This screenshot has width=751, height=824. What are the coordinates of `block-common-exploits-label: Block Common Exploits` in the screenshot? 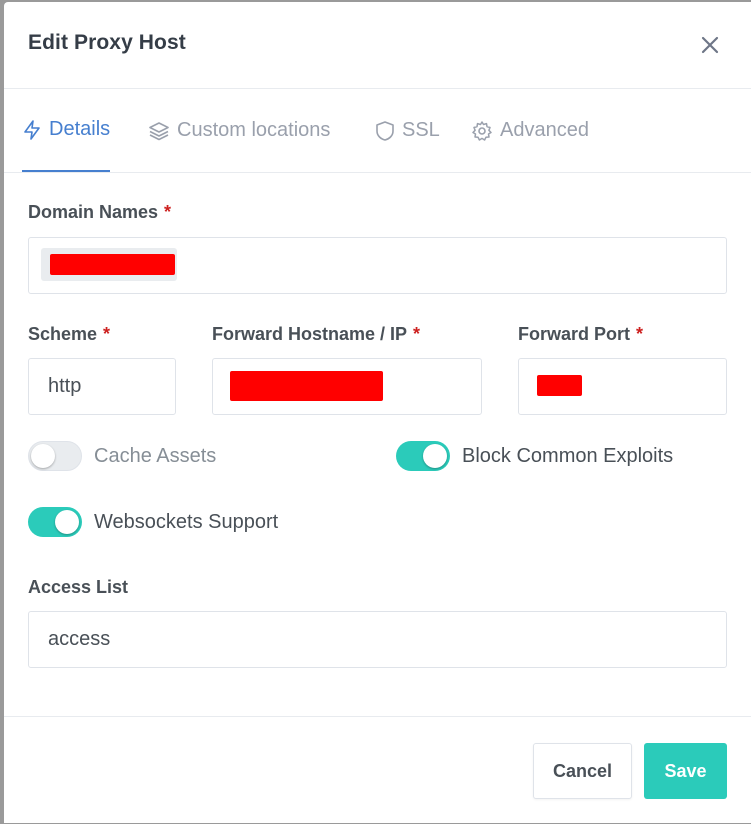 It's located at (568, 456).